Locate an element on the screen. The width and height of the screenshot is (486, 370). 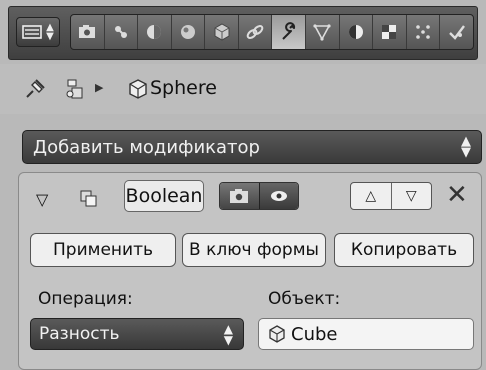
tab-render is located at coordinates (88, 32).